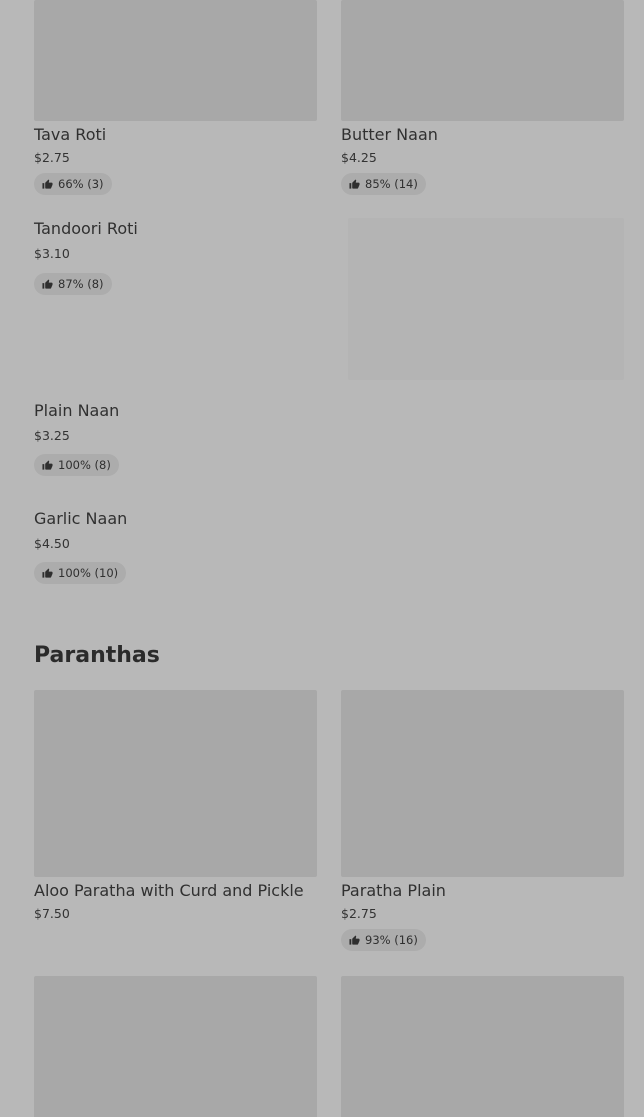  I want to click on menu-item-card: Tava Roti $2.75 66% (3), so click(175, 100).